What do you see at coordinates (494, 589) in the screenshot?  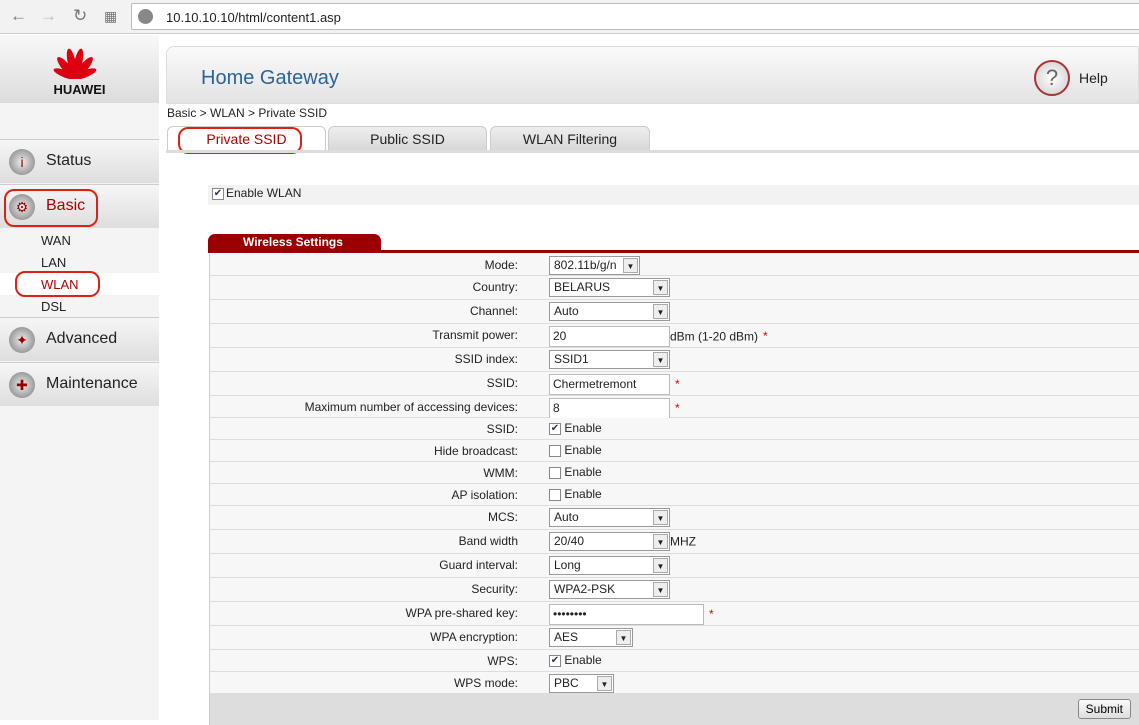 I see `field-label: Security:` at bounding box center [494, 589].